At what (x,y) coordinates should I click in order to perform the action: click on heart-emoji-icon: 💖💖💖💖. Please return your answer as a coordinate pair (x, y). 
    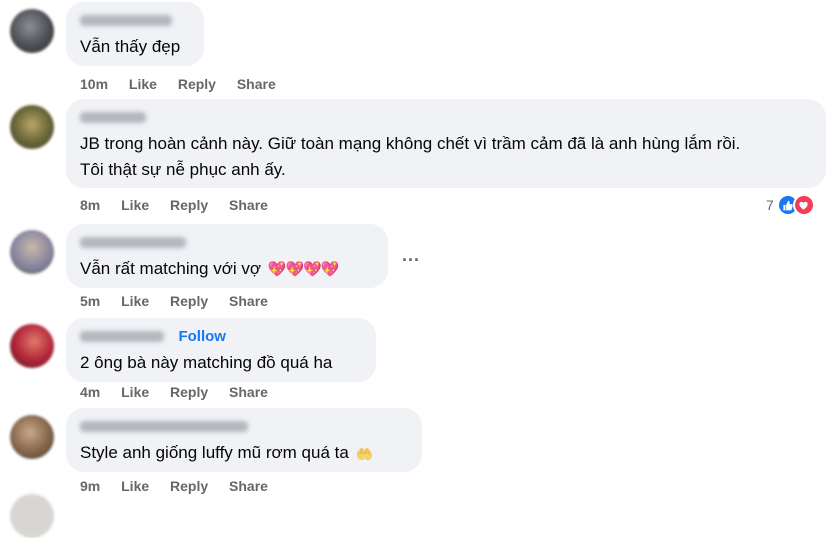
    Looking at the image, I should click on (303, 269).